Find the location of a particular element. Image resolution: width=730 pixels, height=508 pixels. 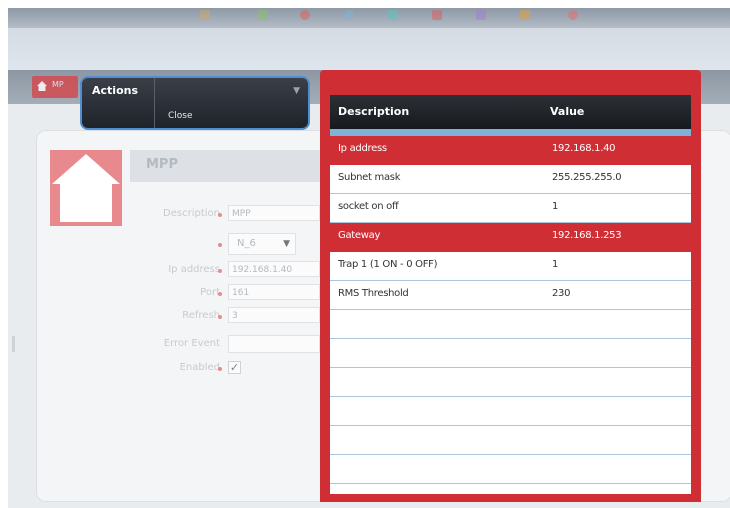

table-row: socket on off 1 is located at coordinates (510, 208).